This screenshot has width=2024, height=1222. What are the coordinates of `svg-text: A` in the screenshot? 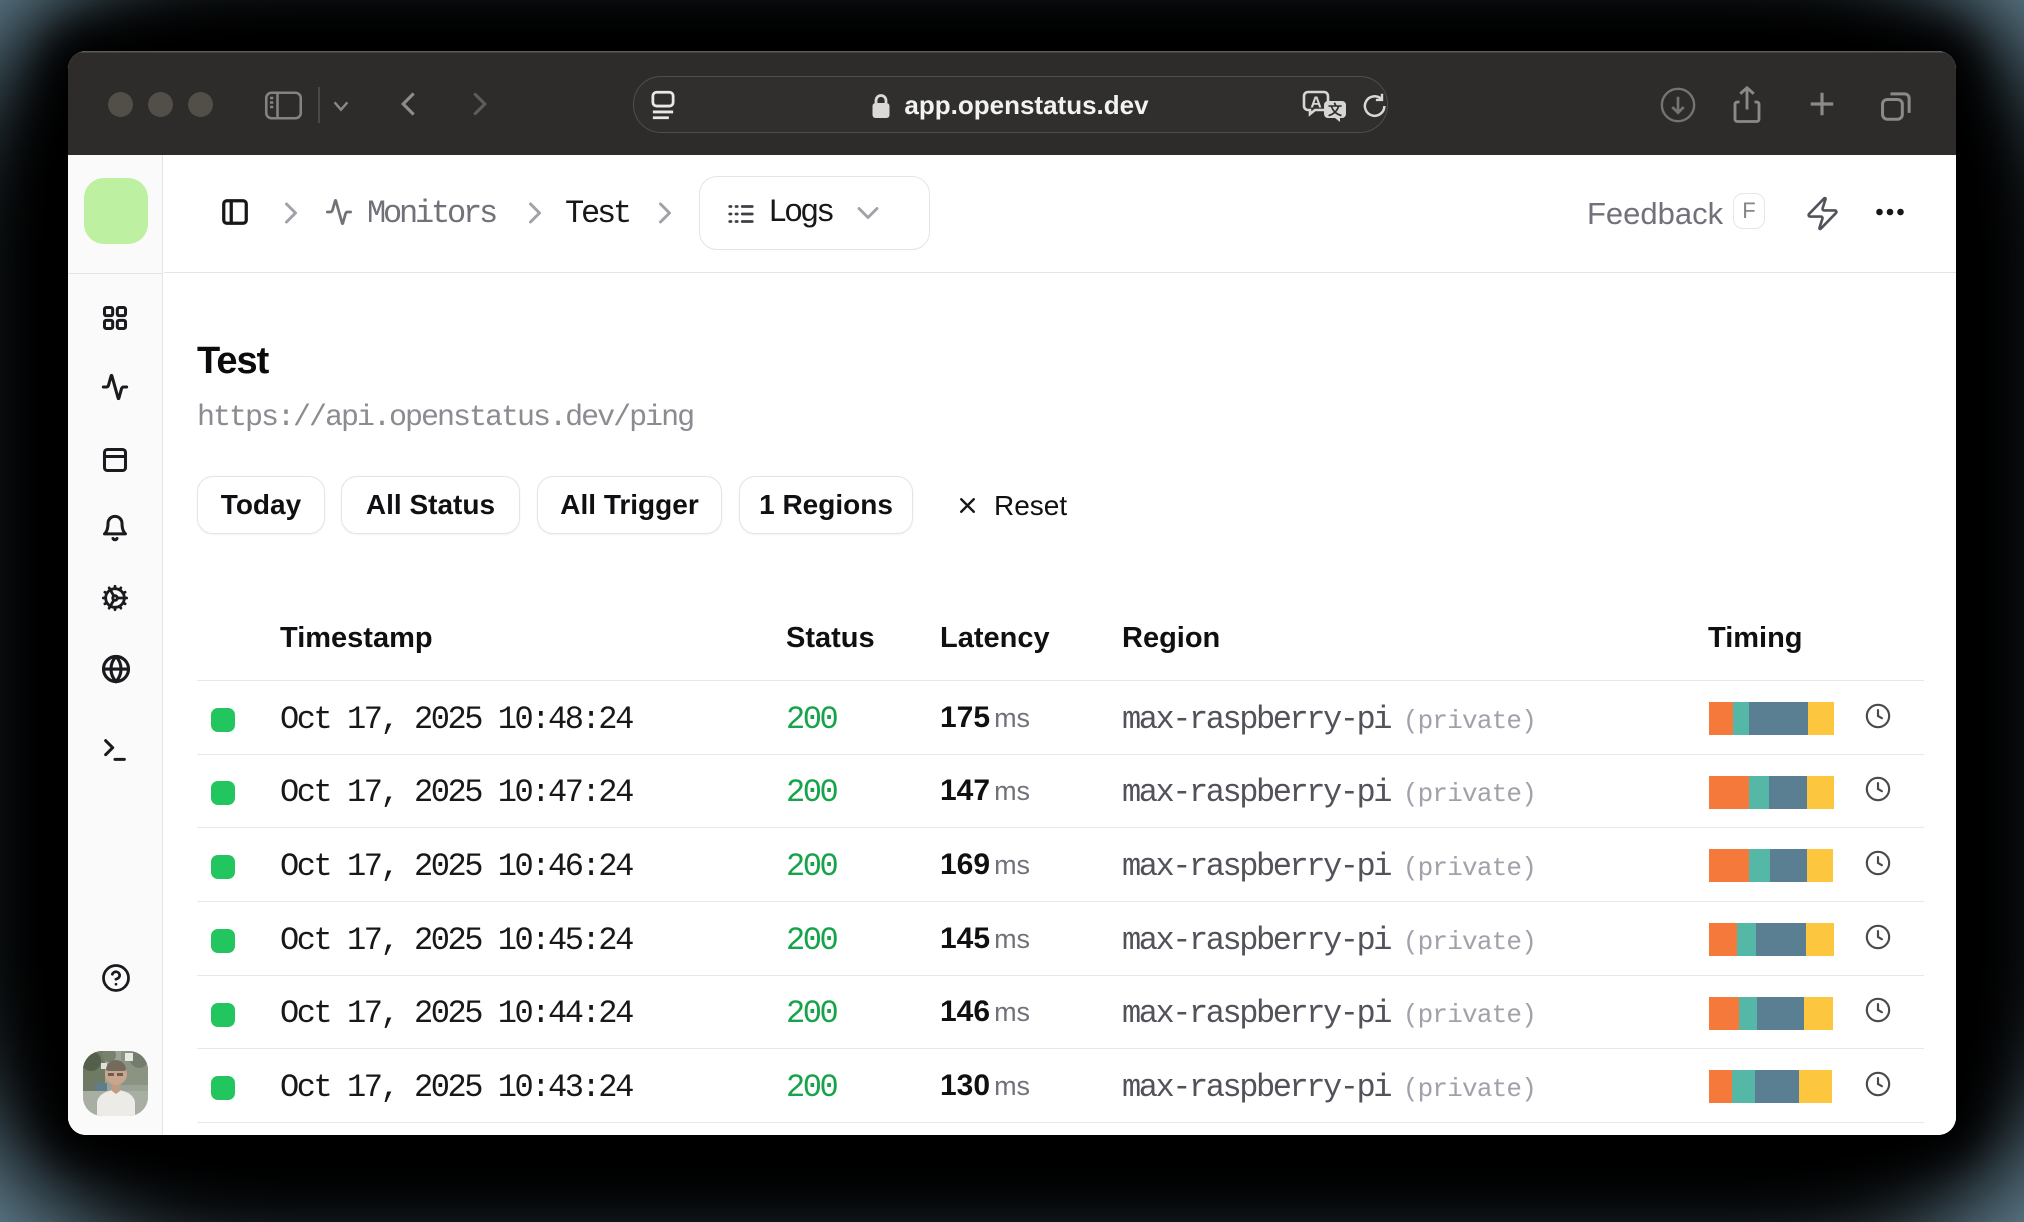 It's located at (1316, 103).